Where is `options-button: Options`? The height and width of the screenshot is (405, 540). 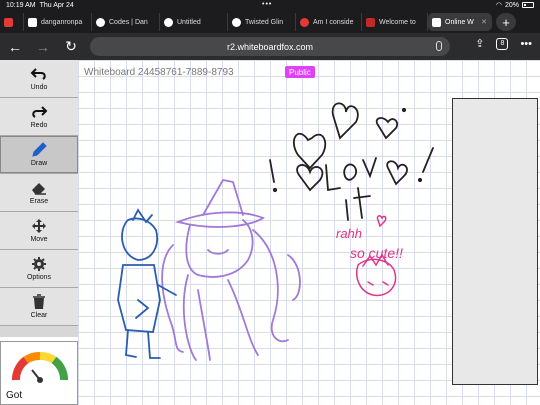 options-button: Options is located at coordinates (39, 269).